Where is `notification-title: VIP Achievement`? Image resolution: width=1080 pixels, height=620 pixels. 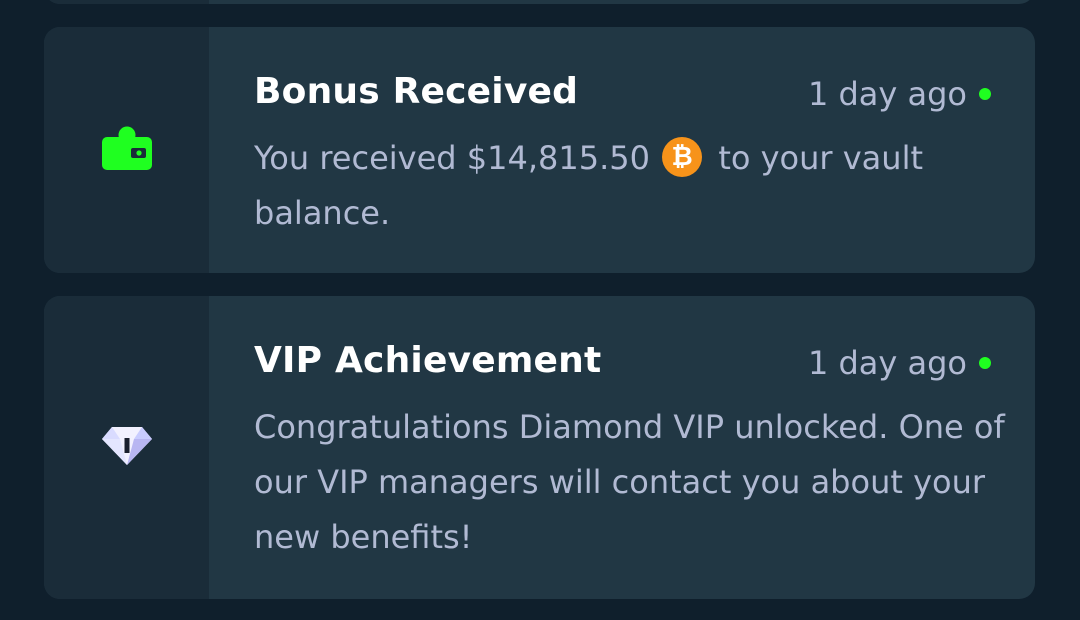
notification-title: VIP Achievement is located at coordinates (428, 360).